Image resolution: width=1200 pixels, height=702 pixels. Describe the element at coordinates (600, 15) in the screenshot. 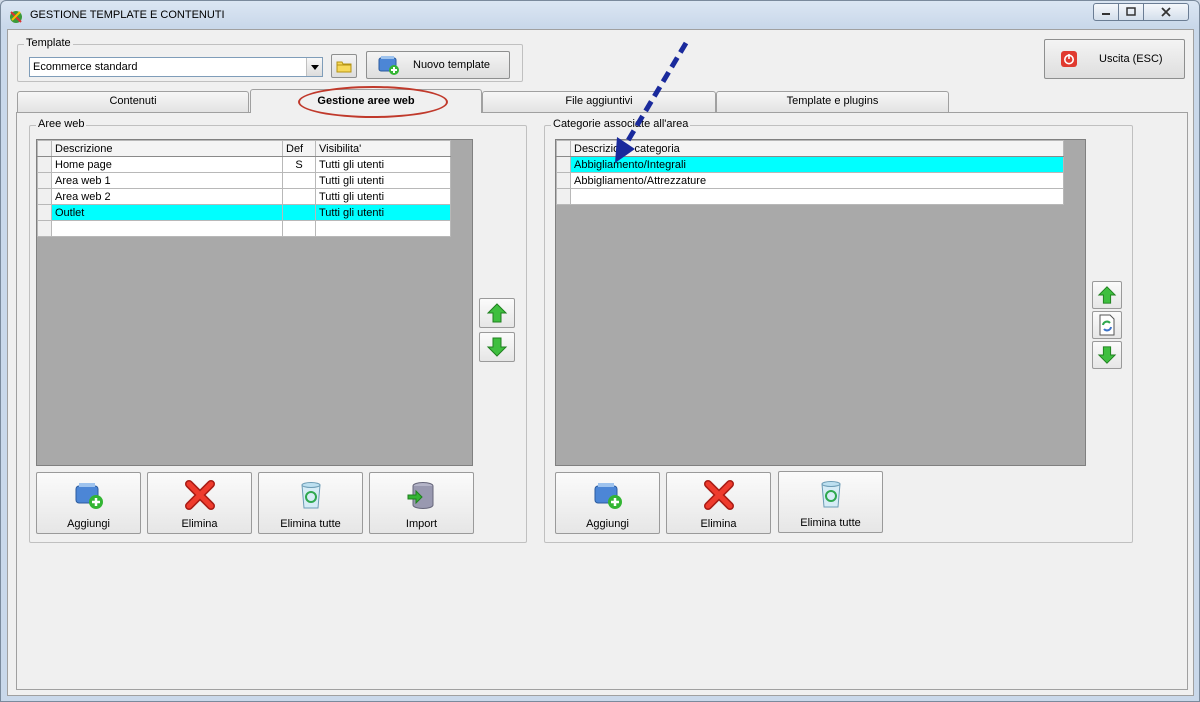

I see `title-bar: GESTIONE TEMPLATE E CONTENUTI` at that location.